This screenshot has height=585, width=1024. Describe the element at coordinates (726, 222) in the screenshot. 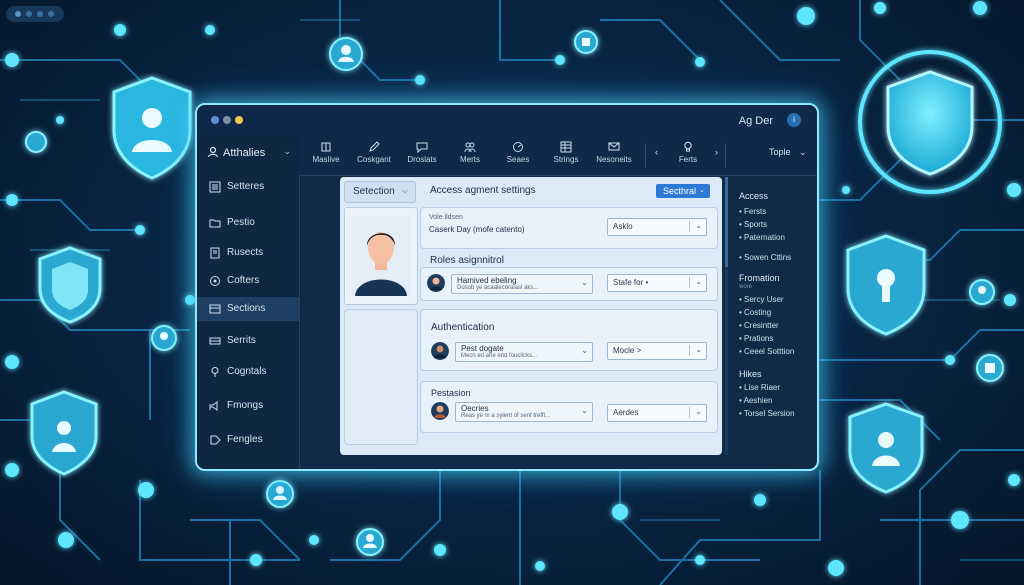

I see `scrollbar-thumb` at that location.